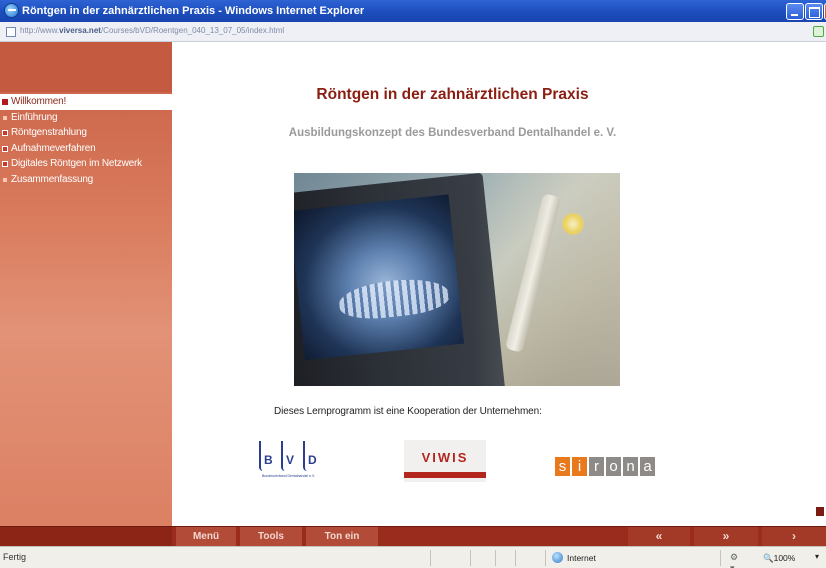 This screenshot has width=826, height=568. I want to click on zoom-value: 100%, so click(784, 558).